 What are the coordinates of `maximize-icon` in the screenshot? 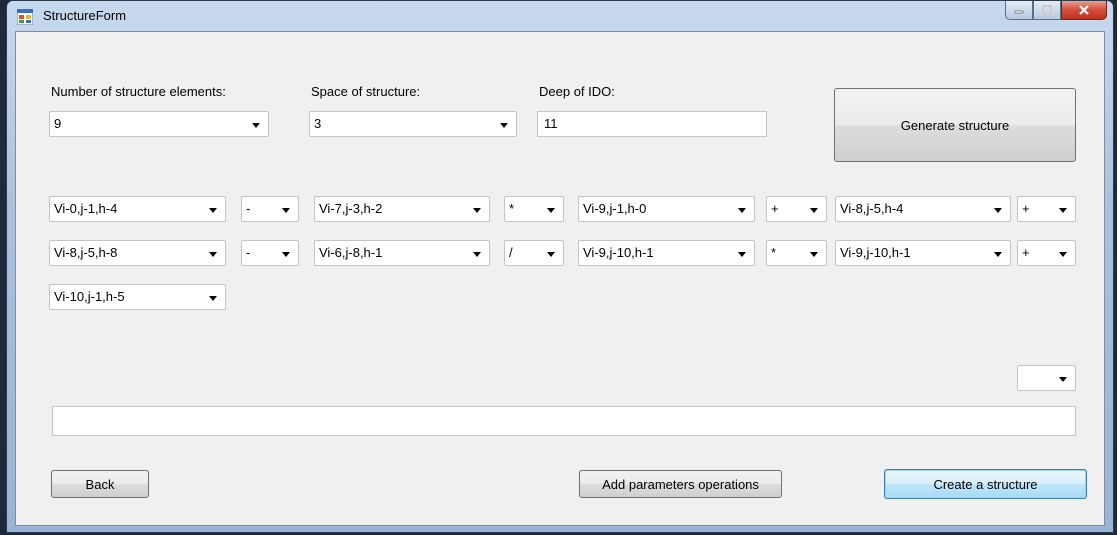 It's located at (1047, 10).